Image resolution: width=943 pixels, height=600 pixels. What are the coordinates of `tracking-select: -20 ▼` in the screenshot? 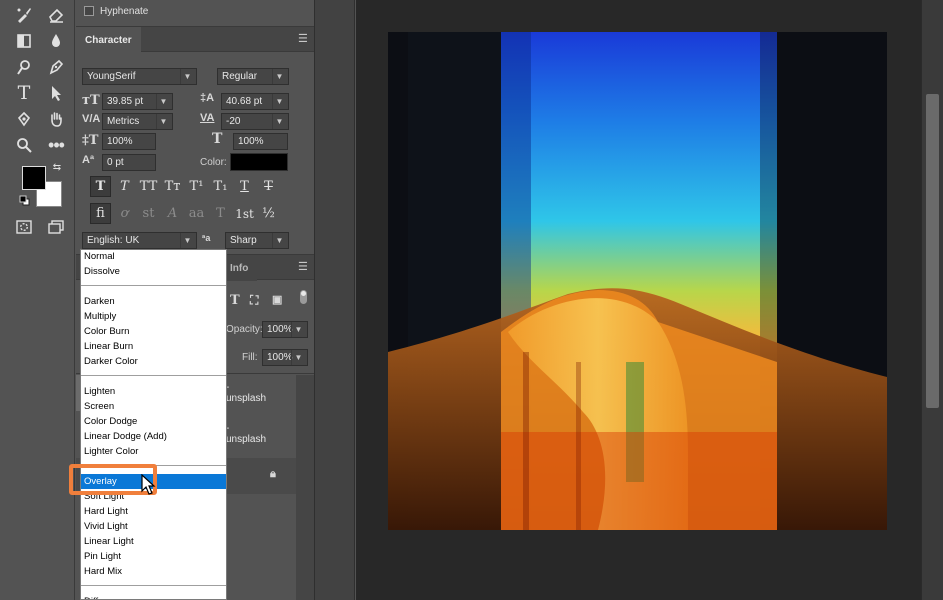 It's located at (255, 121).